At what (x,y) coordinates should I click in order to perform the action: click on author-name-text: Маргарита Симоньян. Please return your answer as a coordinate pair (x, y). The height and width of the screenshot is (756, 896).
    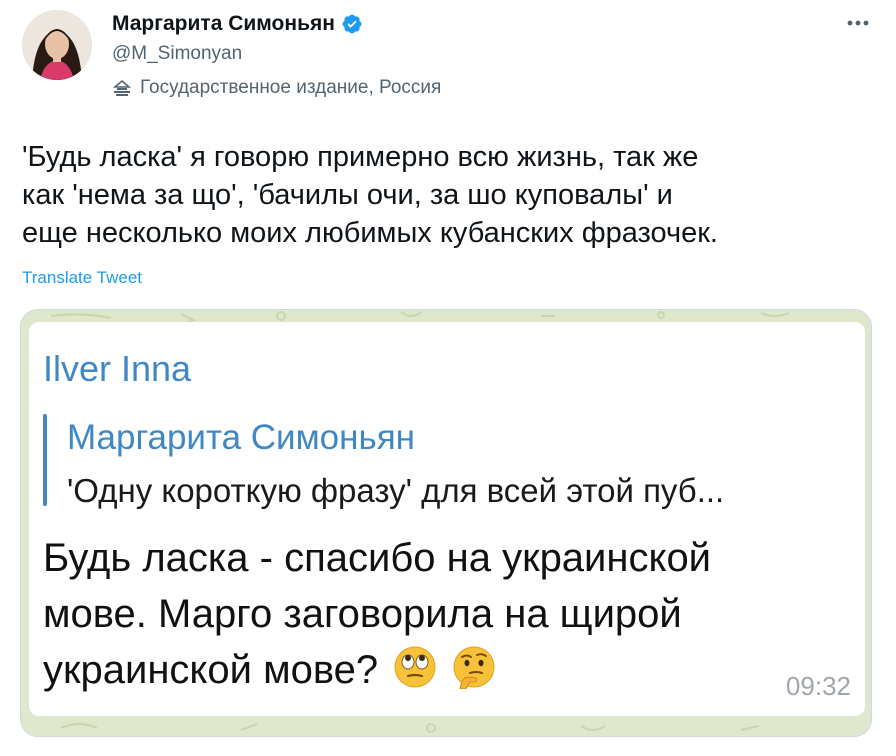
    Looking at the image, I should click on (223, 24).